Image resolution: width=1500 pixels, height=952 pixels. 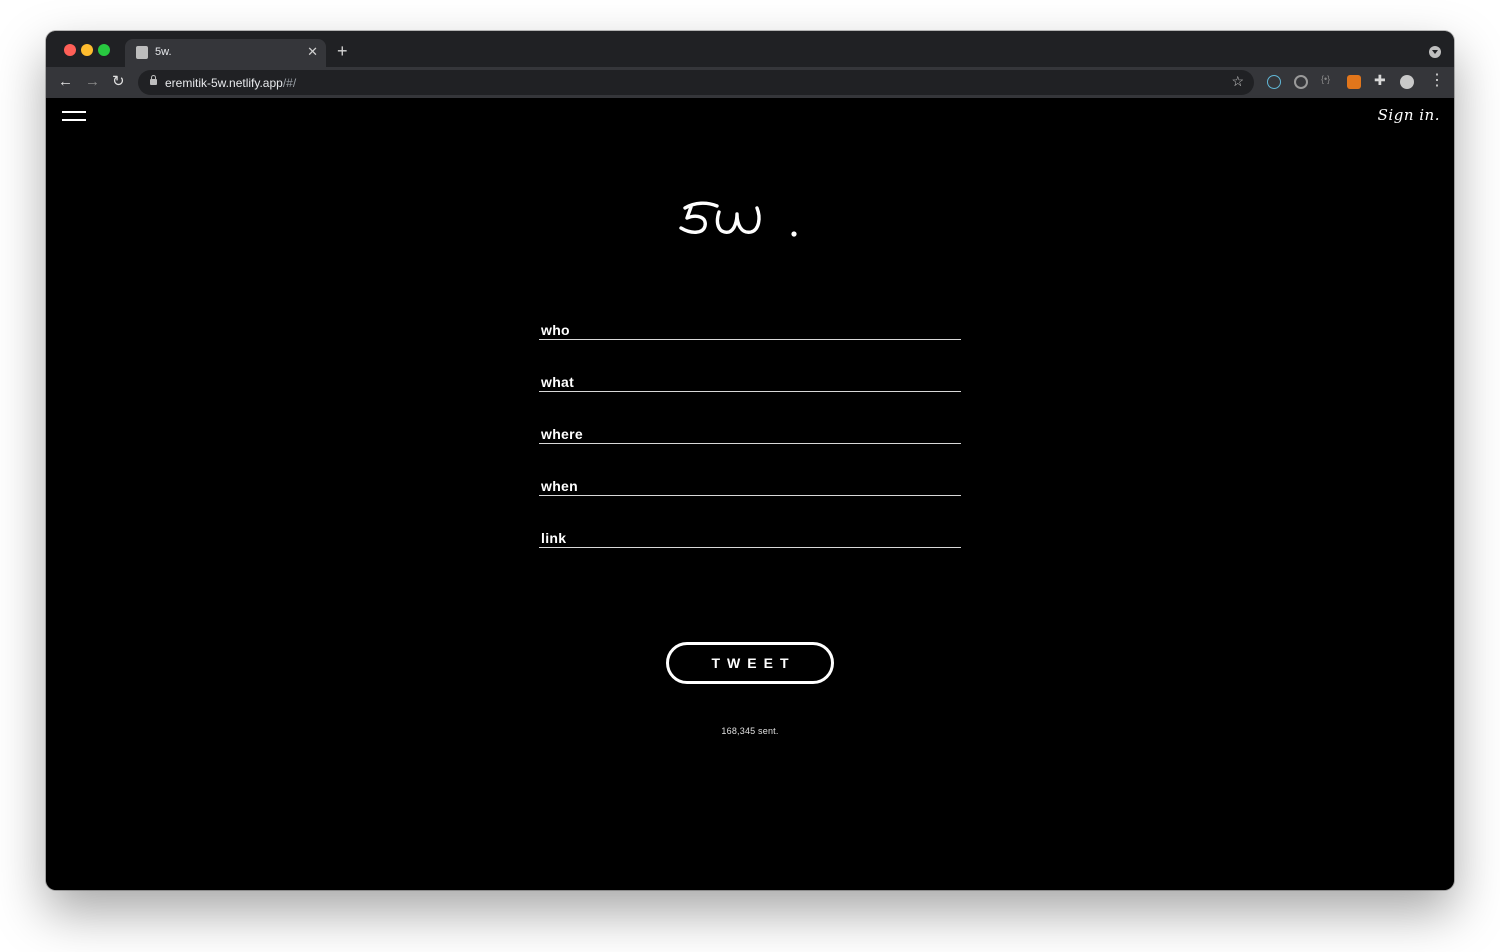 What do you see at coordinates (118, 82) in the screenshot?
I see `reload-icon: ↻` at bounding box center [118, 82].